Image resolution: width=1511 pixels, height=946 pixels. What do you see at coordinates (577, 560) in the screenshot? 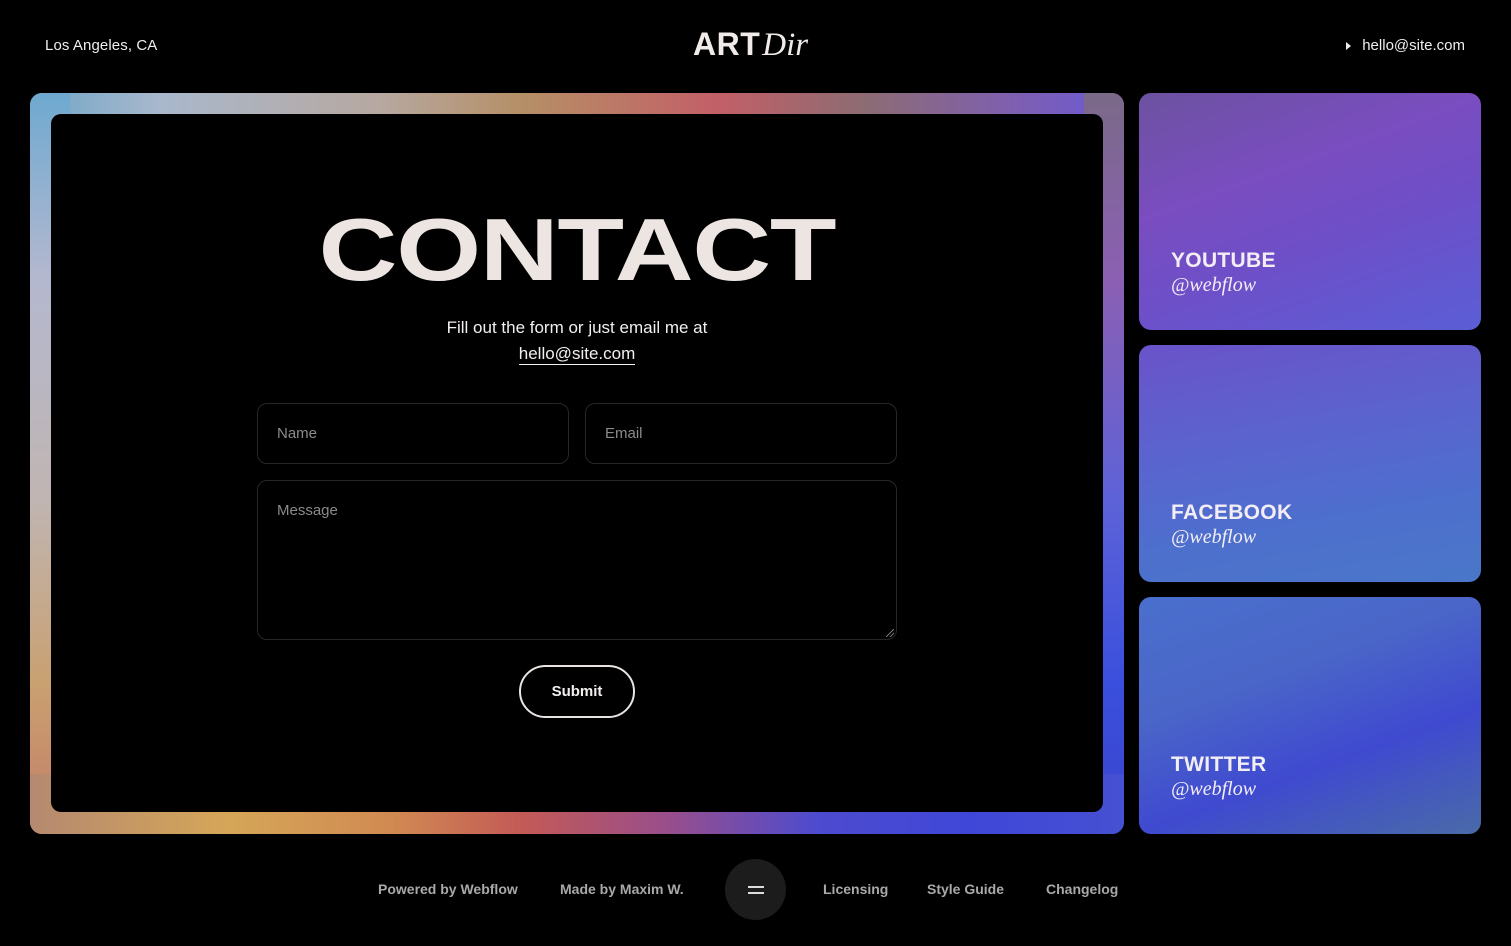
I see `message-field: Message` at bounding box center [577, 560].